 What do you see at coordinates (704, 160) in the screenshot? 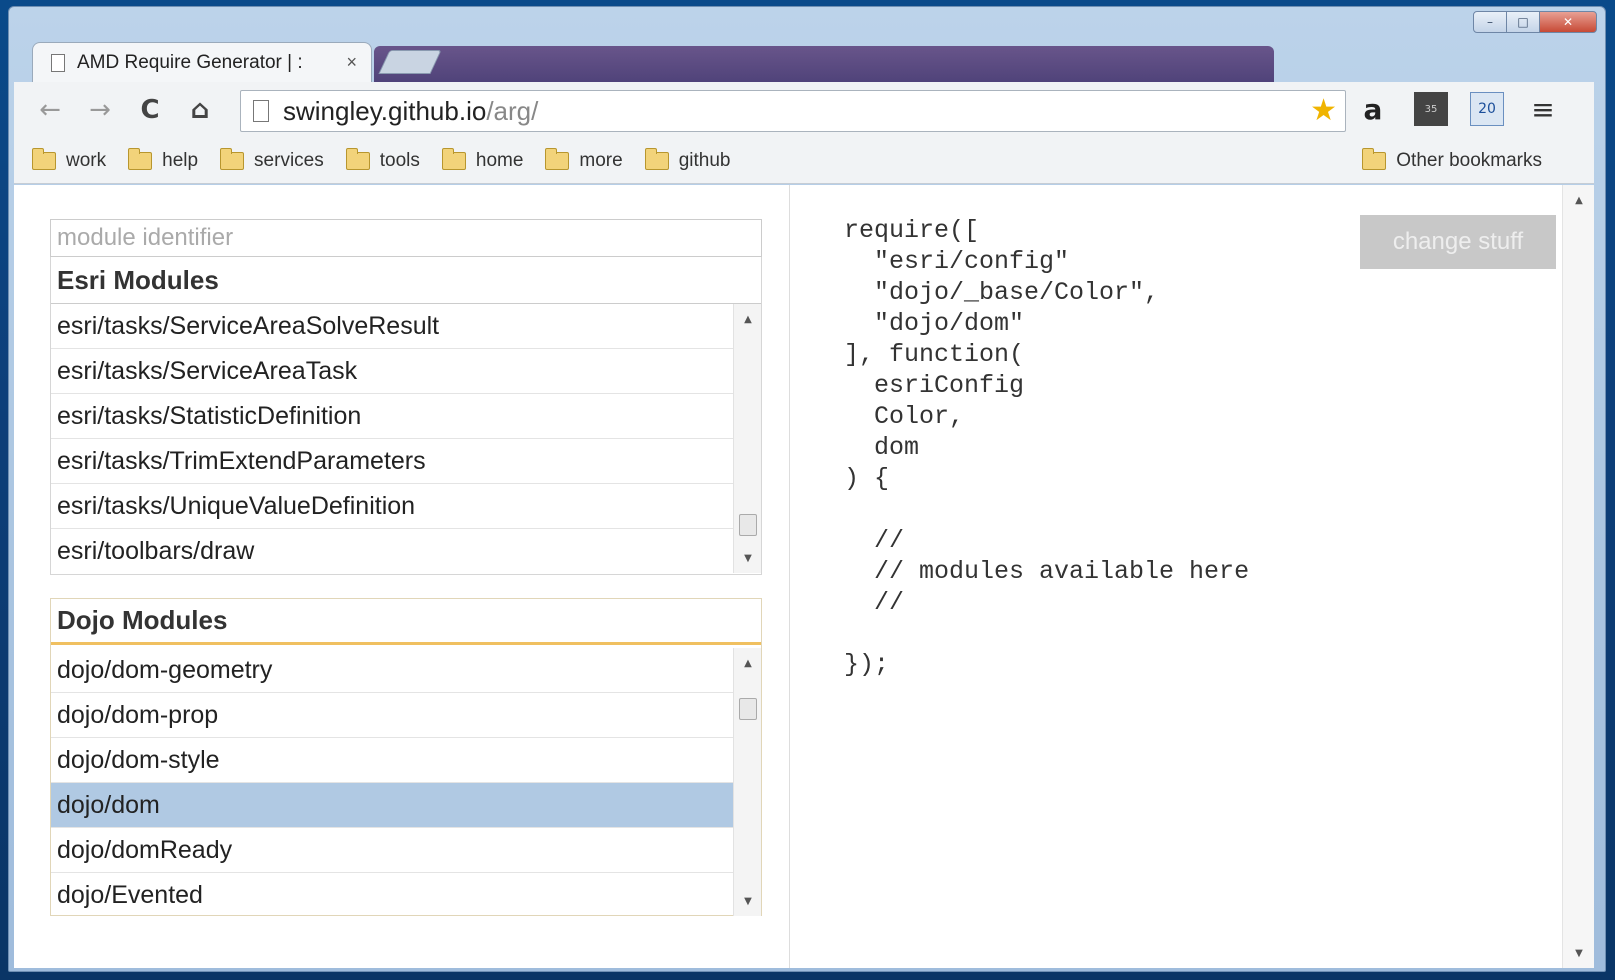
I see `bookmark-label: github` at bounding box center [704, 160].